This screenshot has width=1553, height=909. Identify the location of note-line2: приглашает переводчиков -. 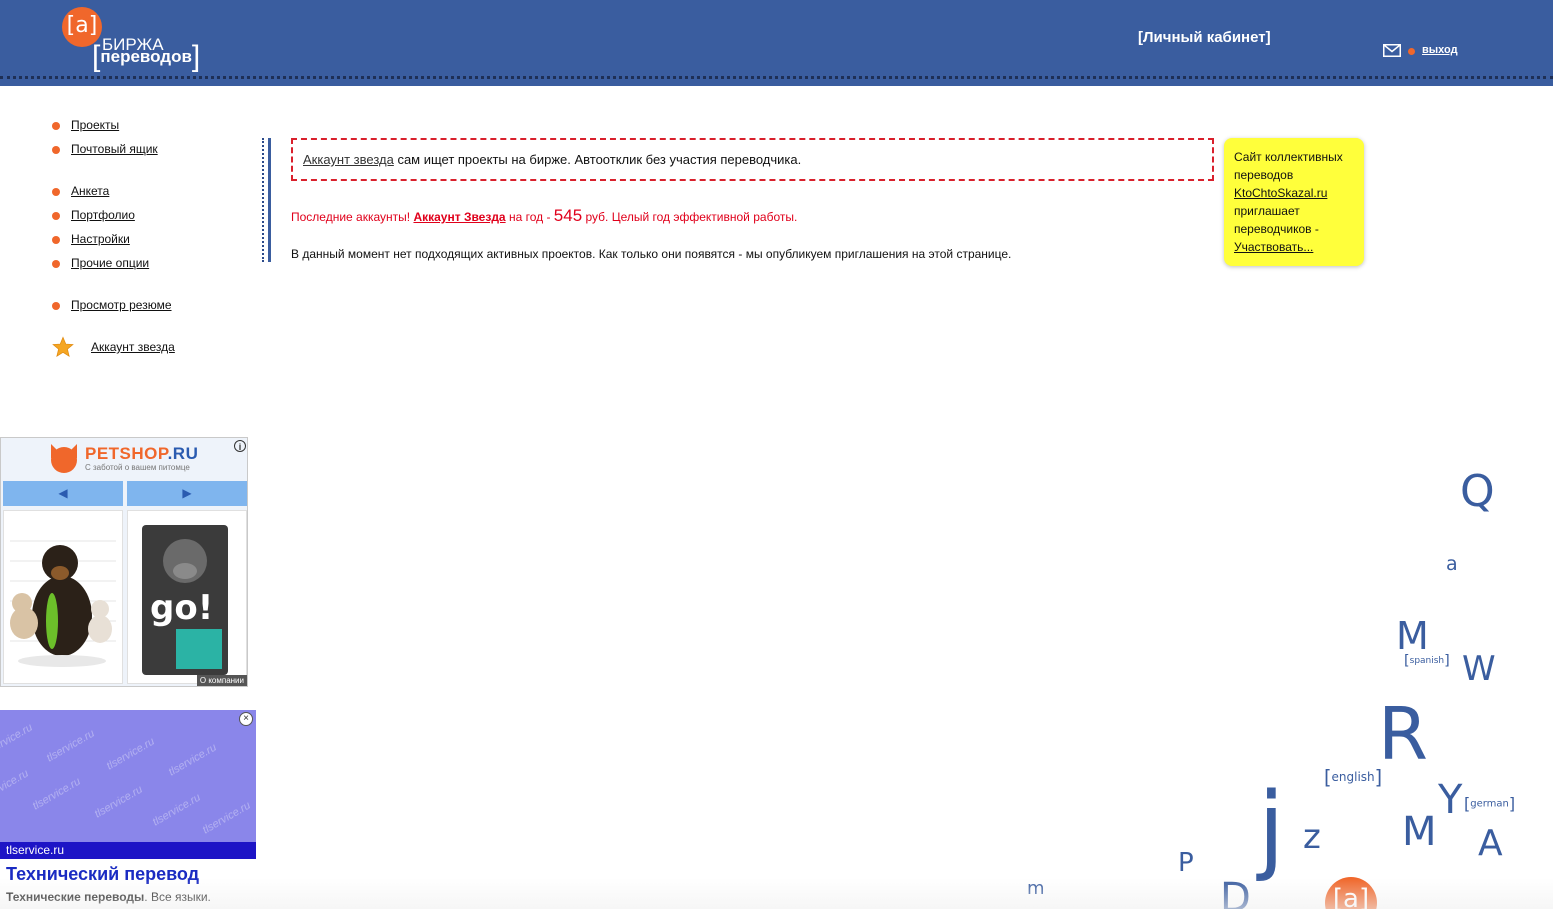
(1276, 220).